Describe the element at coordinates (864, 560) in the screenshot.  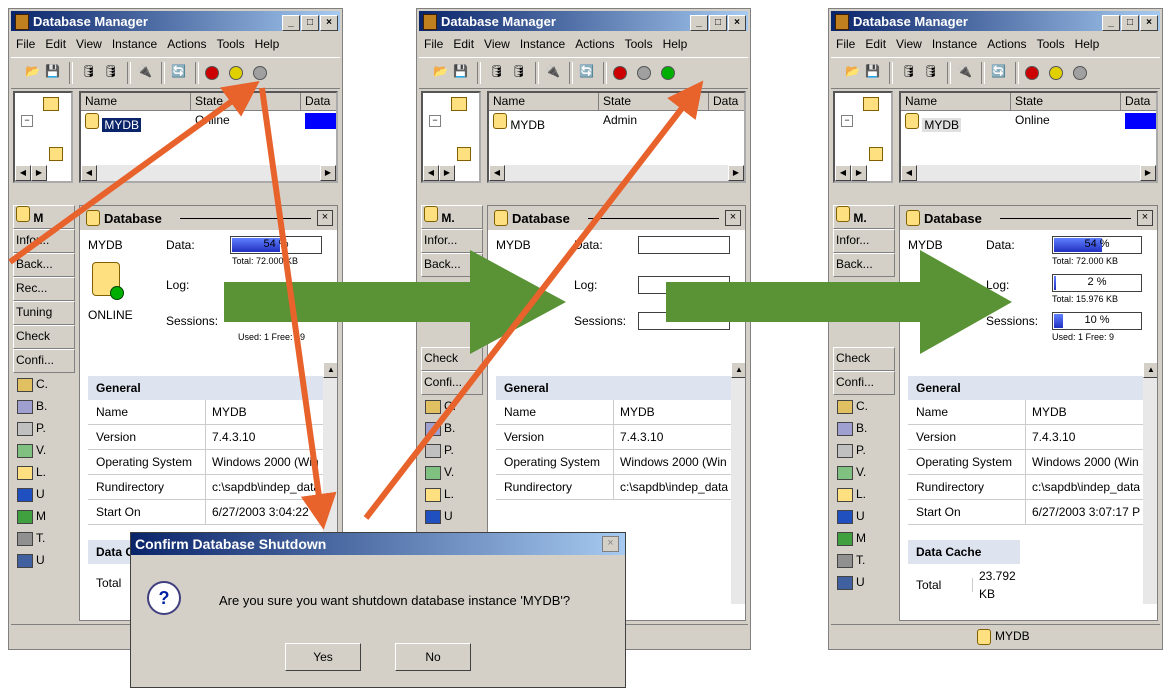
I see `sidebar-icon-t: T.` at that location.